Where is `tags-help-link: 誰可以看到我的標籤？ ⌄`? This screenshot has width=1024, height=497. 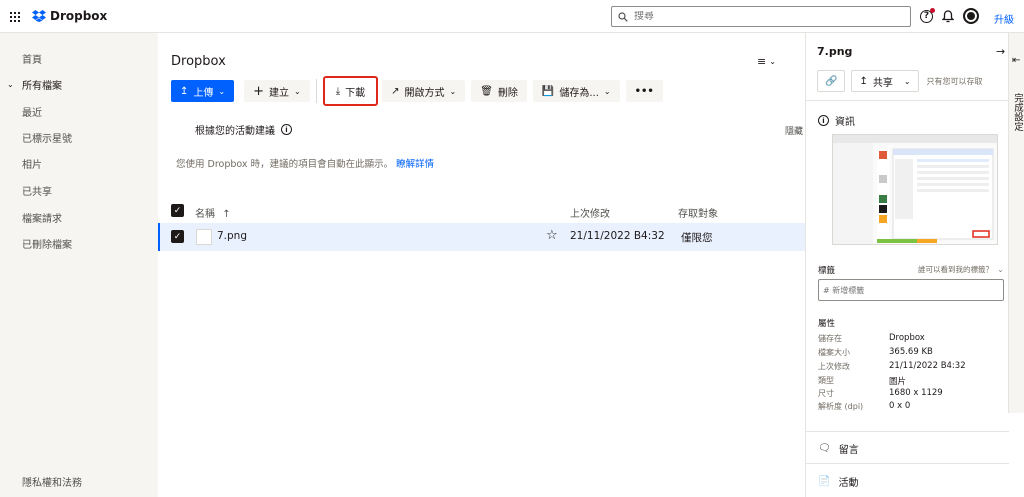 tags-help-link: 誰可以看到我的標籤？ ⌄ is located at coordinates (961, 269).